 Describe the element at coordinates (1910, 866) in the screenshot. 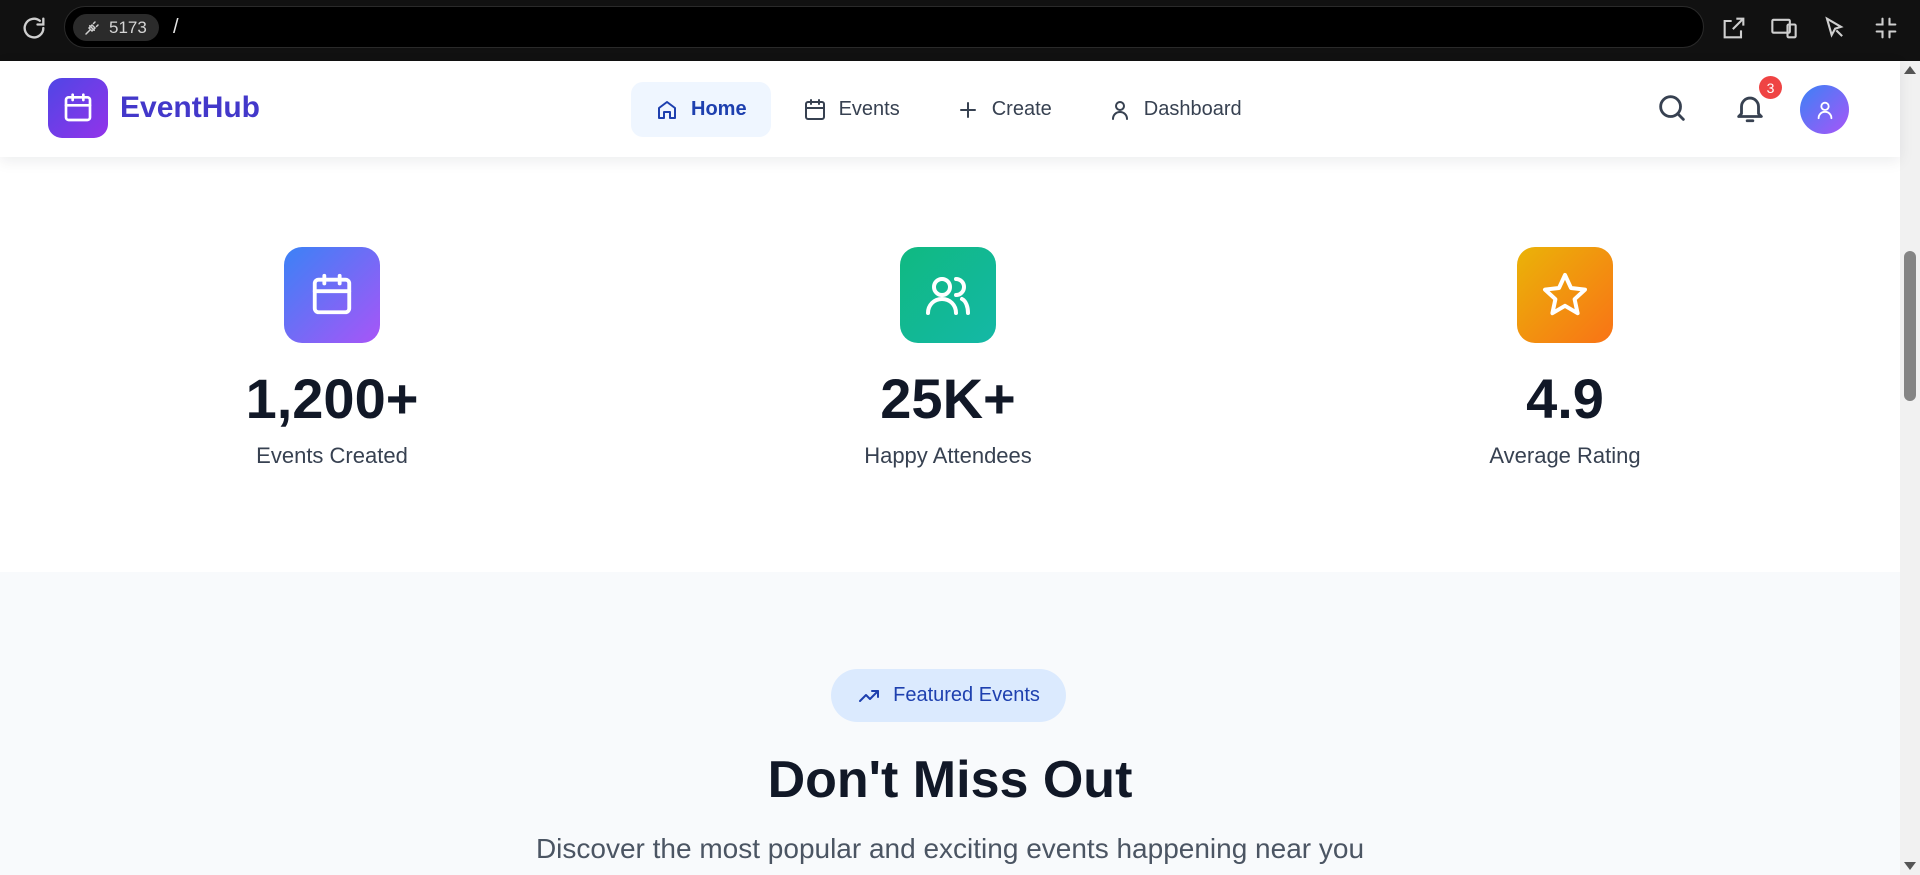

I see `scroll-down-arrow` at that location.